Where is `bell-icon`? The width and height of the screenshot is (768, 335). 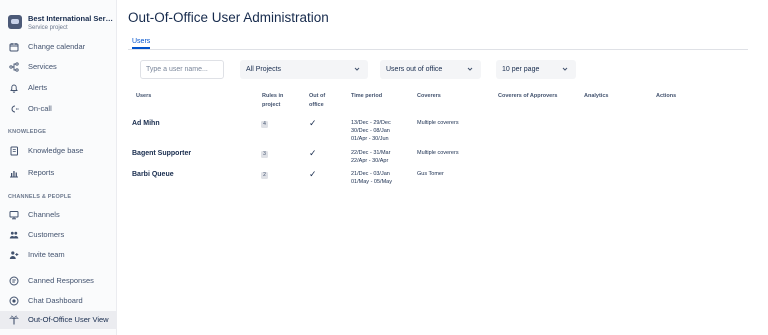 bell-icon is located at coordinates (14, 88).